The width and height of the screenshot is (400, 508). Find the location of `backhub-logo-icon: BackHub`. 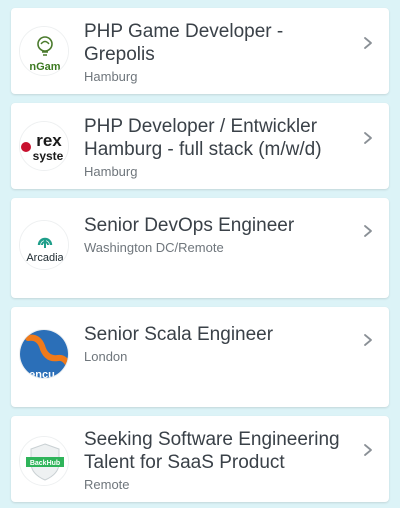

backhub-logo-icon: BackHub is located at coordinates (44, 461).